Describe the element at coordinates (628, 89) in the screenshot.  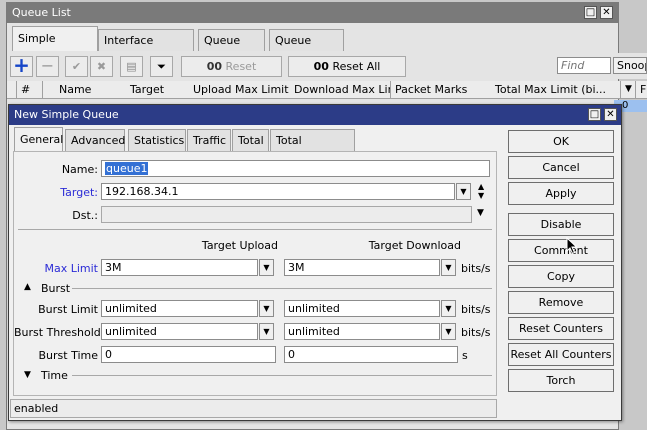
I see `column-menu: ▼` at that location.